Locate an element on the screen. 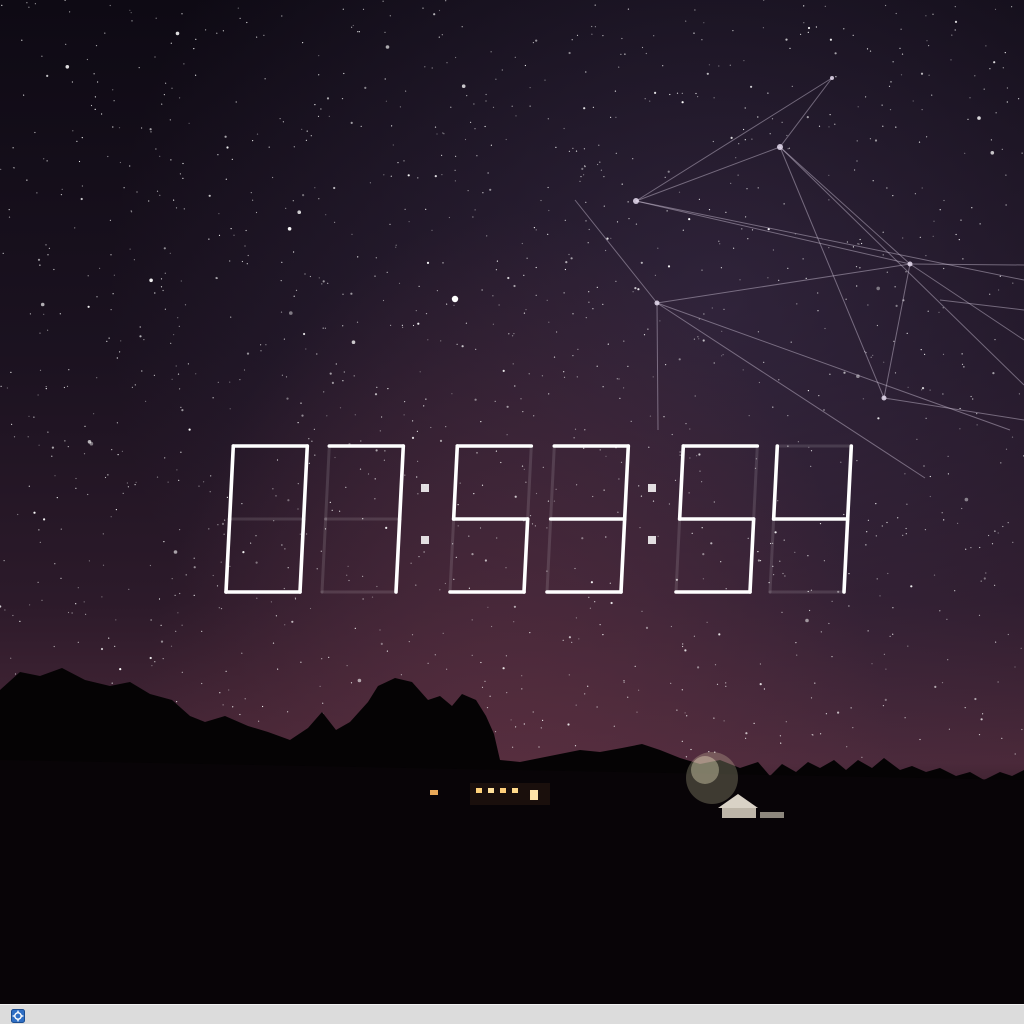  taskbar is located at coordinates (512, 1014).